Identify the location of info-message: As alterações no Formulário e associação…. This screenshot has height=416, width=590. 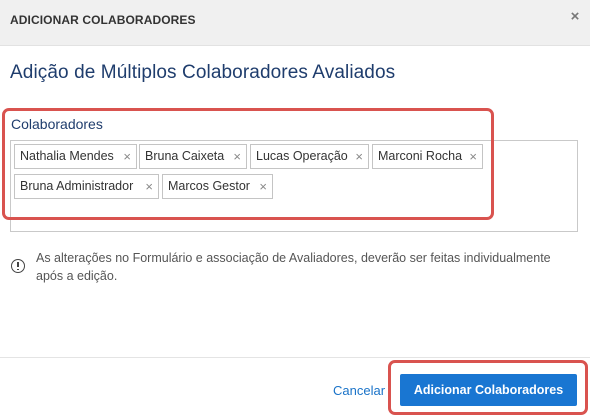
(293, 267).